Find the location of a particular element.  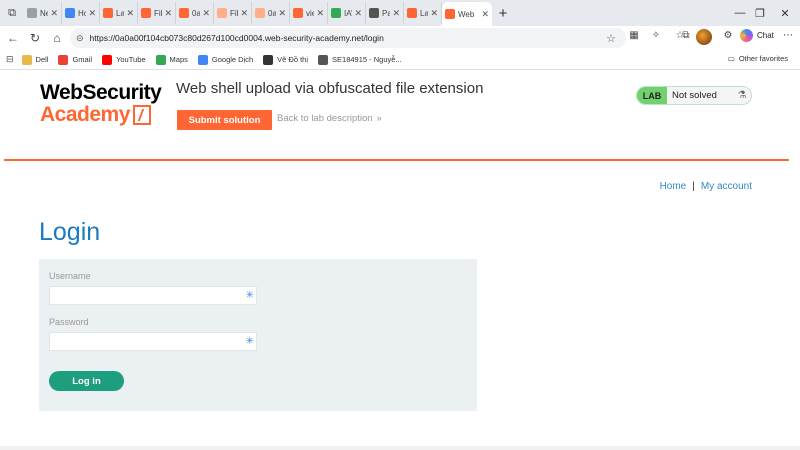

chat-button: Chat is located at coordinates (757, 35).